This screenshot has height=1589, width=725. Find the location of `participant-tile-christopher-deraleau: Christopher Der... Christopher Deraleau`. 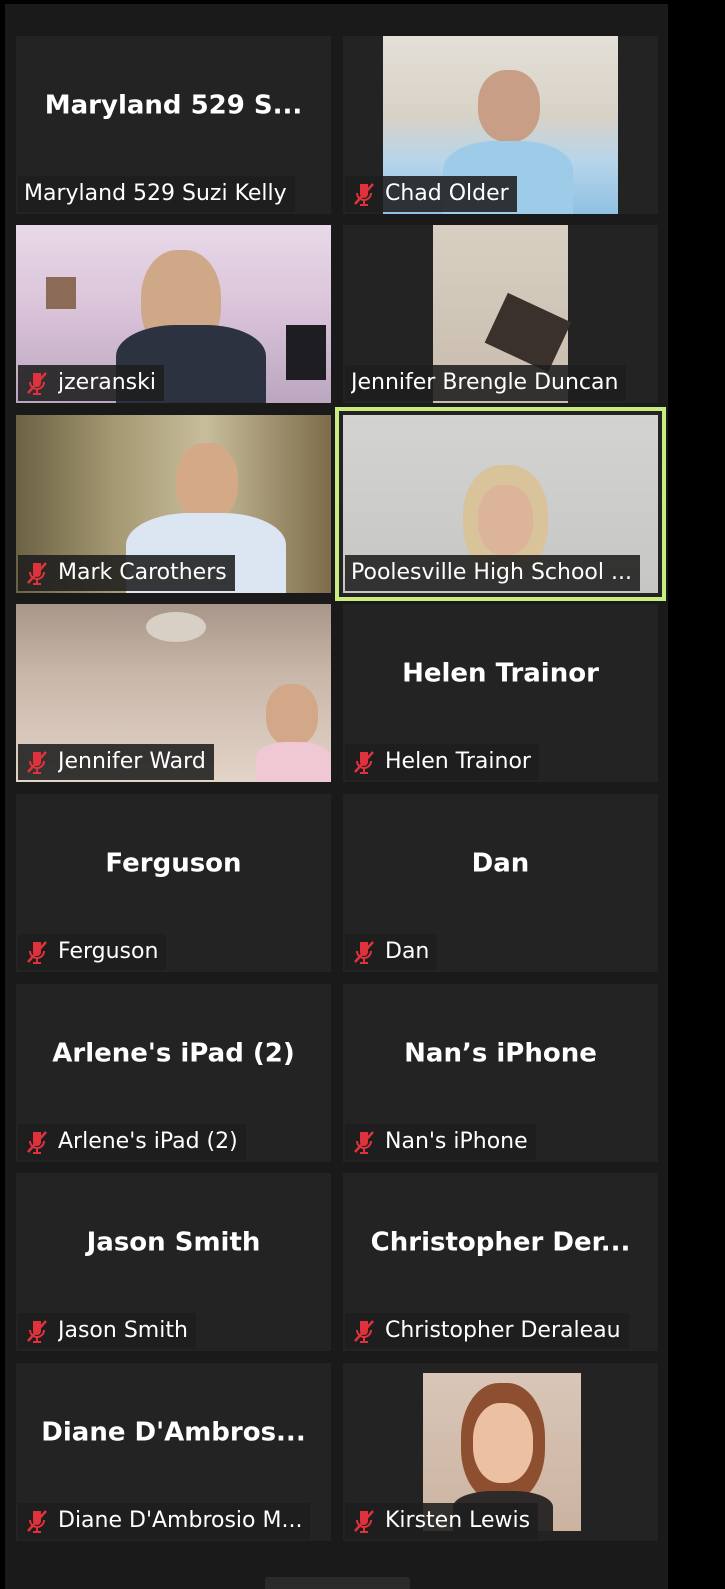

participant-tile-christopher-deraleau: Christopher Der... Christopher Deraleau is located at coordinates (500, 1262).